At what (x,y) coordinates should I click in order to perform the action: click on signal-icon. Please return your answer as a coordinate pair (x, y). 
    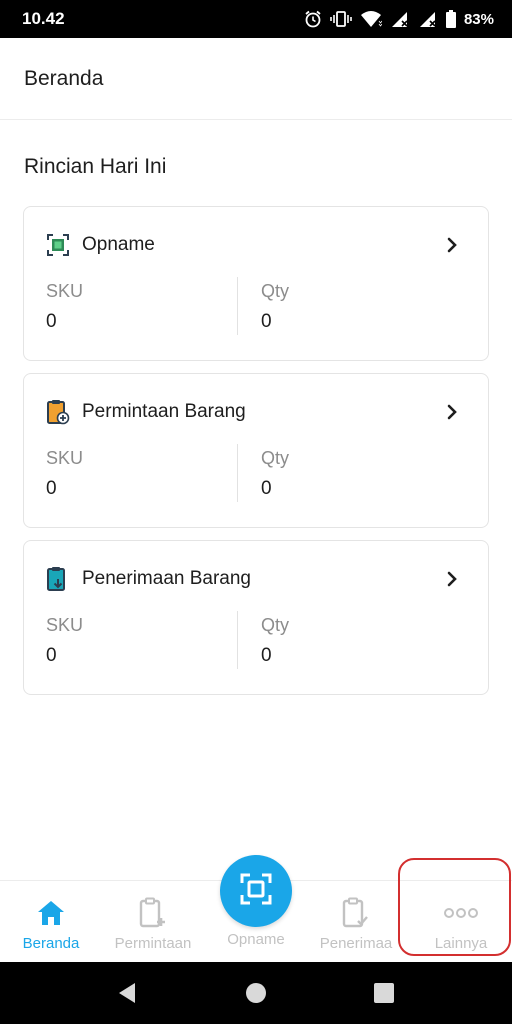
    Looking at the image, I should click on (400, 19).